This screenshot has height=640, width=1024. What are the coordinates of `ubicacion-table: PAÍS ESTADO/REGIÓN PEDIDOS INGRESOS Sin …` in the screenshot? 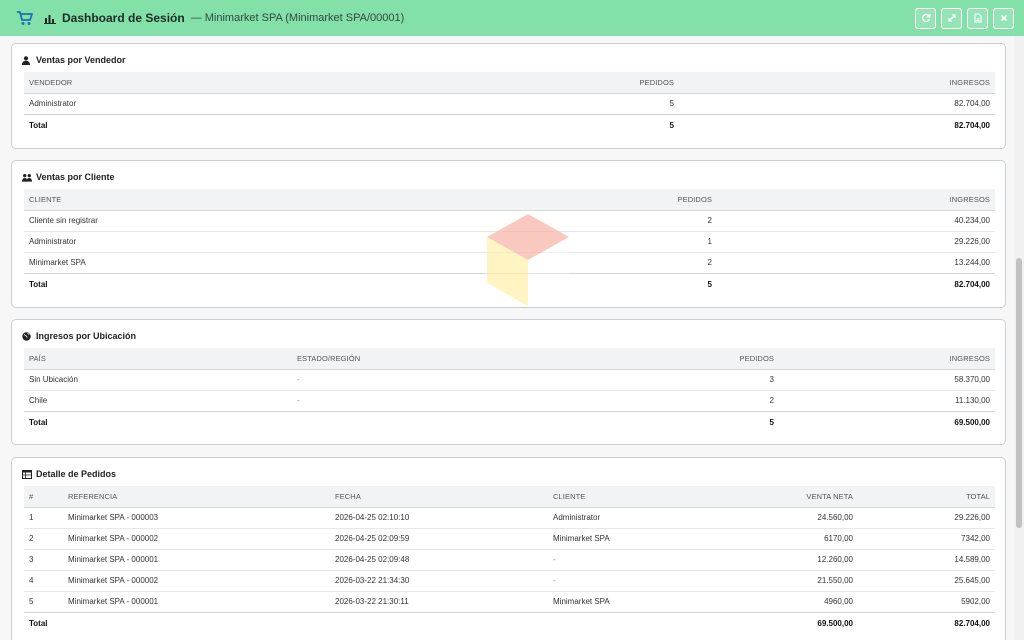 It's located at (509, 390).